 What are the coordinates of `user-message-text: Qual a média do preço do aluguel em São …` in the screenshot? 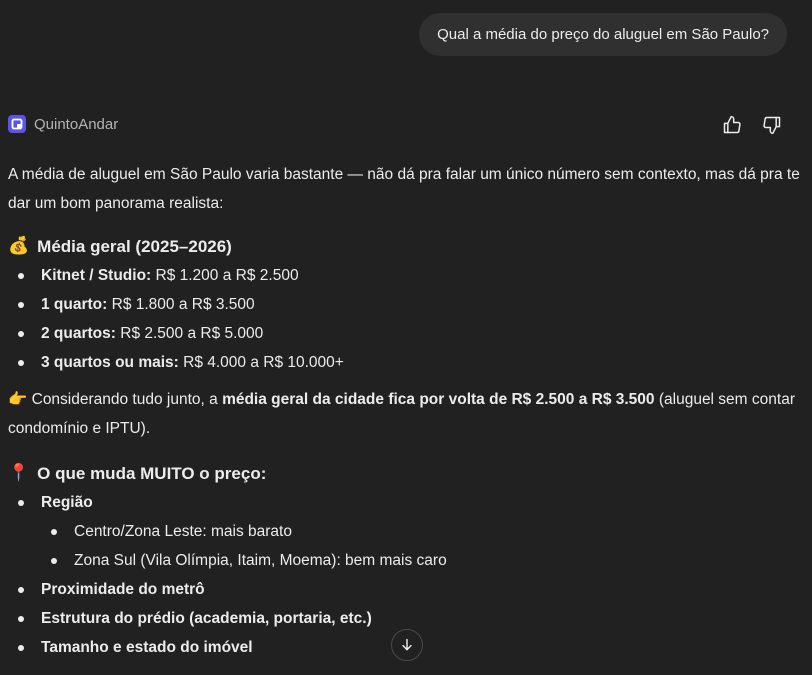 It's located at (603, 34).